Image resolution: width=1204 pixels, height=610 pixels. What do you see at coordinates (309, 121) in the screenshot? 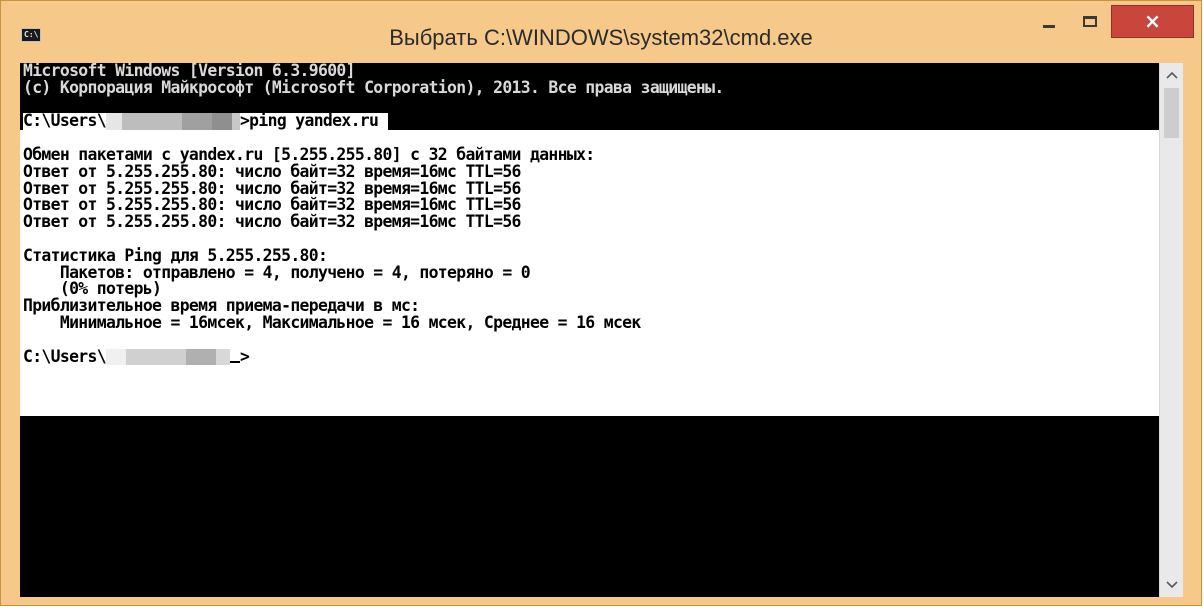
I see `command-text: >ping yandex.ru` at bounding box center [309, 121].